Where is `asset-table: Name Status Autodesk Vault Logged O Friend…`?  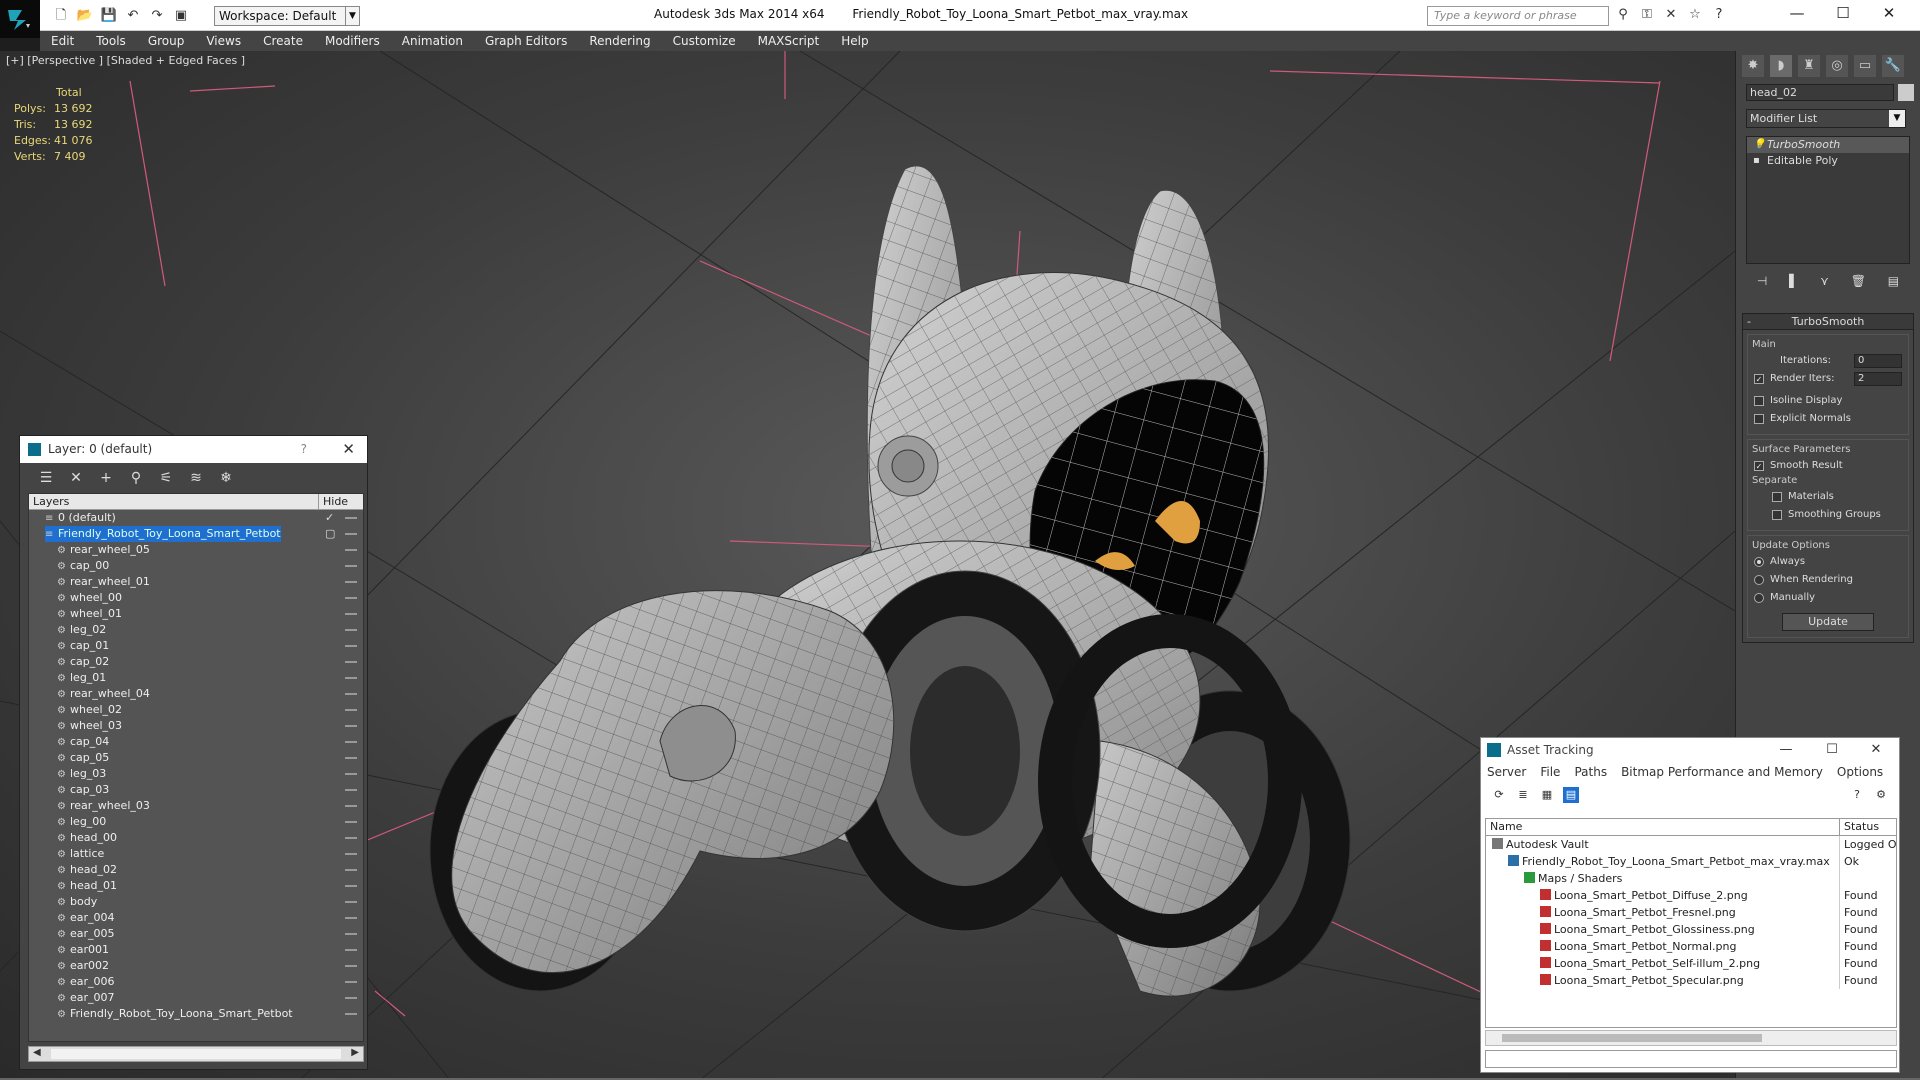 asset-table: Name Status Autodesk Vault Logged O Friend… is located at coordinates (1691, 923).